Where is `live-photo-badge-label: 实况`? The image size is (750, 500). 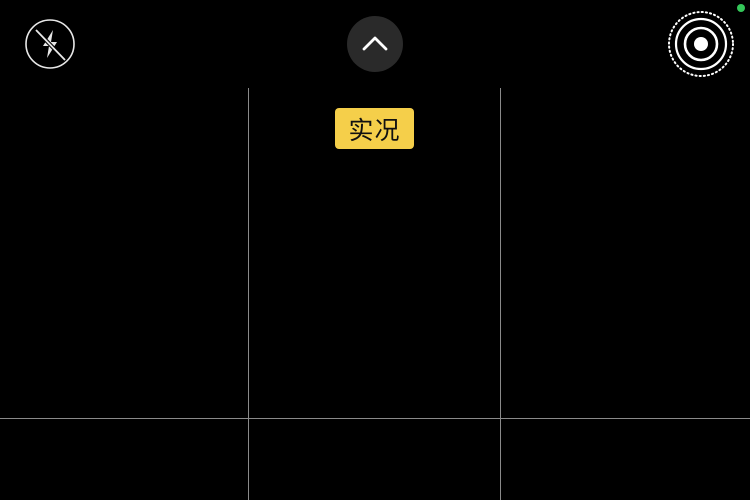
live-photo-badge-label: 实况 is located at coordinates (374, 130).